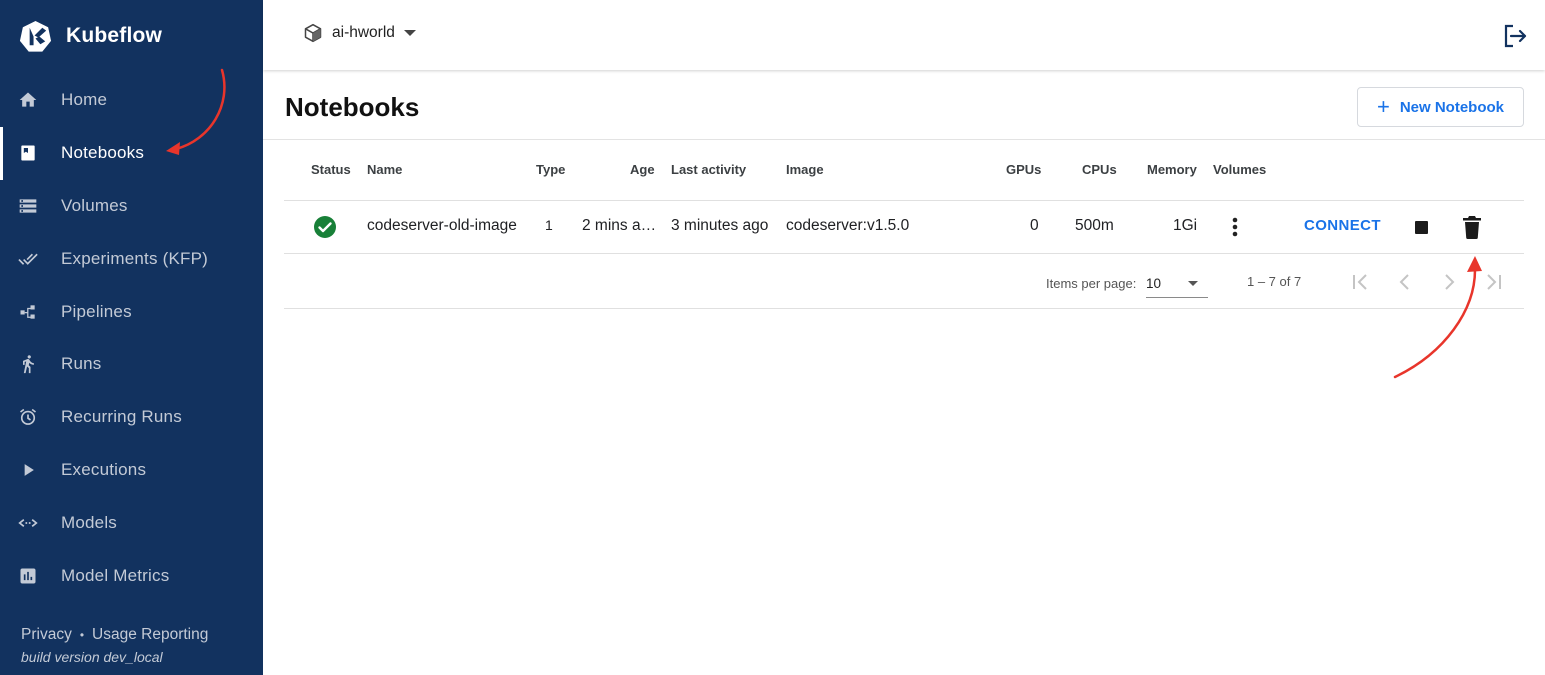  I want to click on brand-logo: Kubeflow, so click(90, 36).